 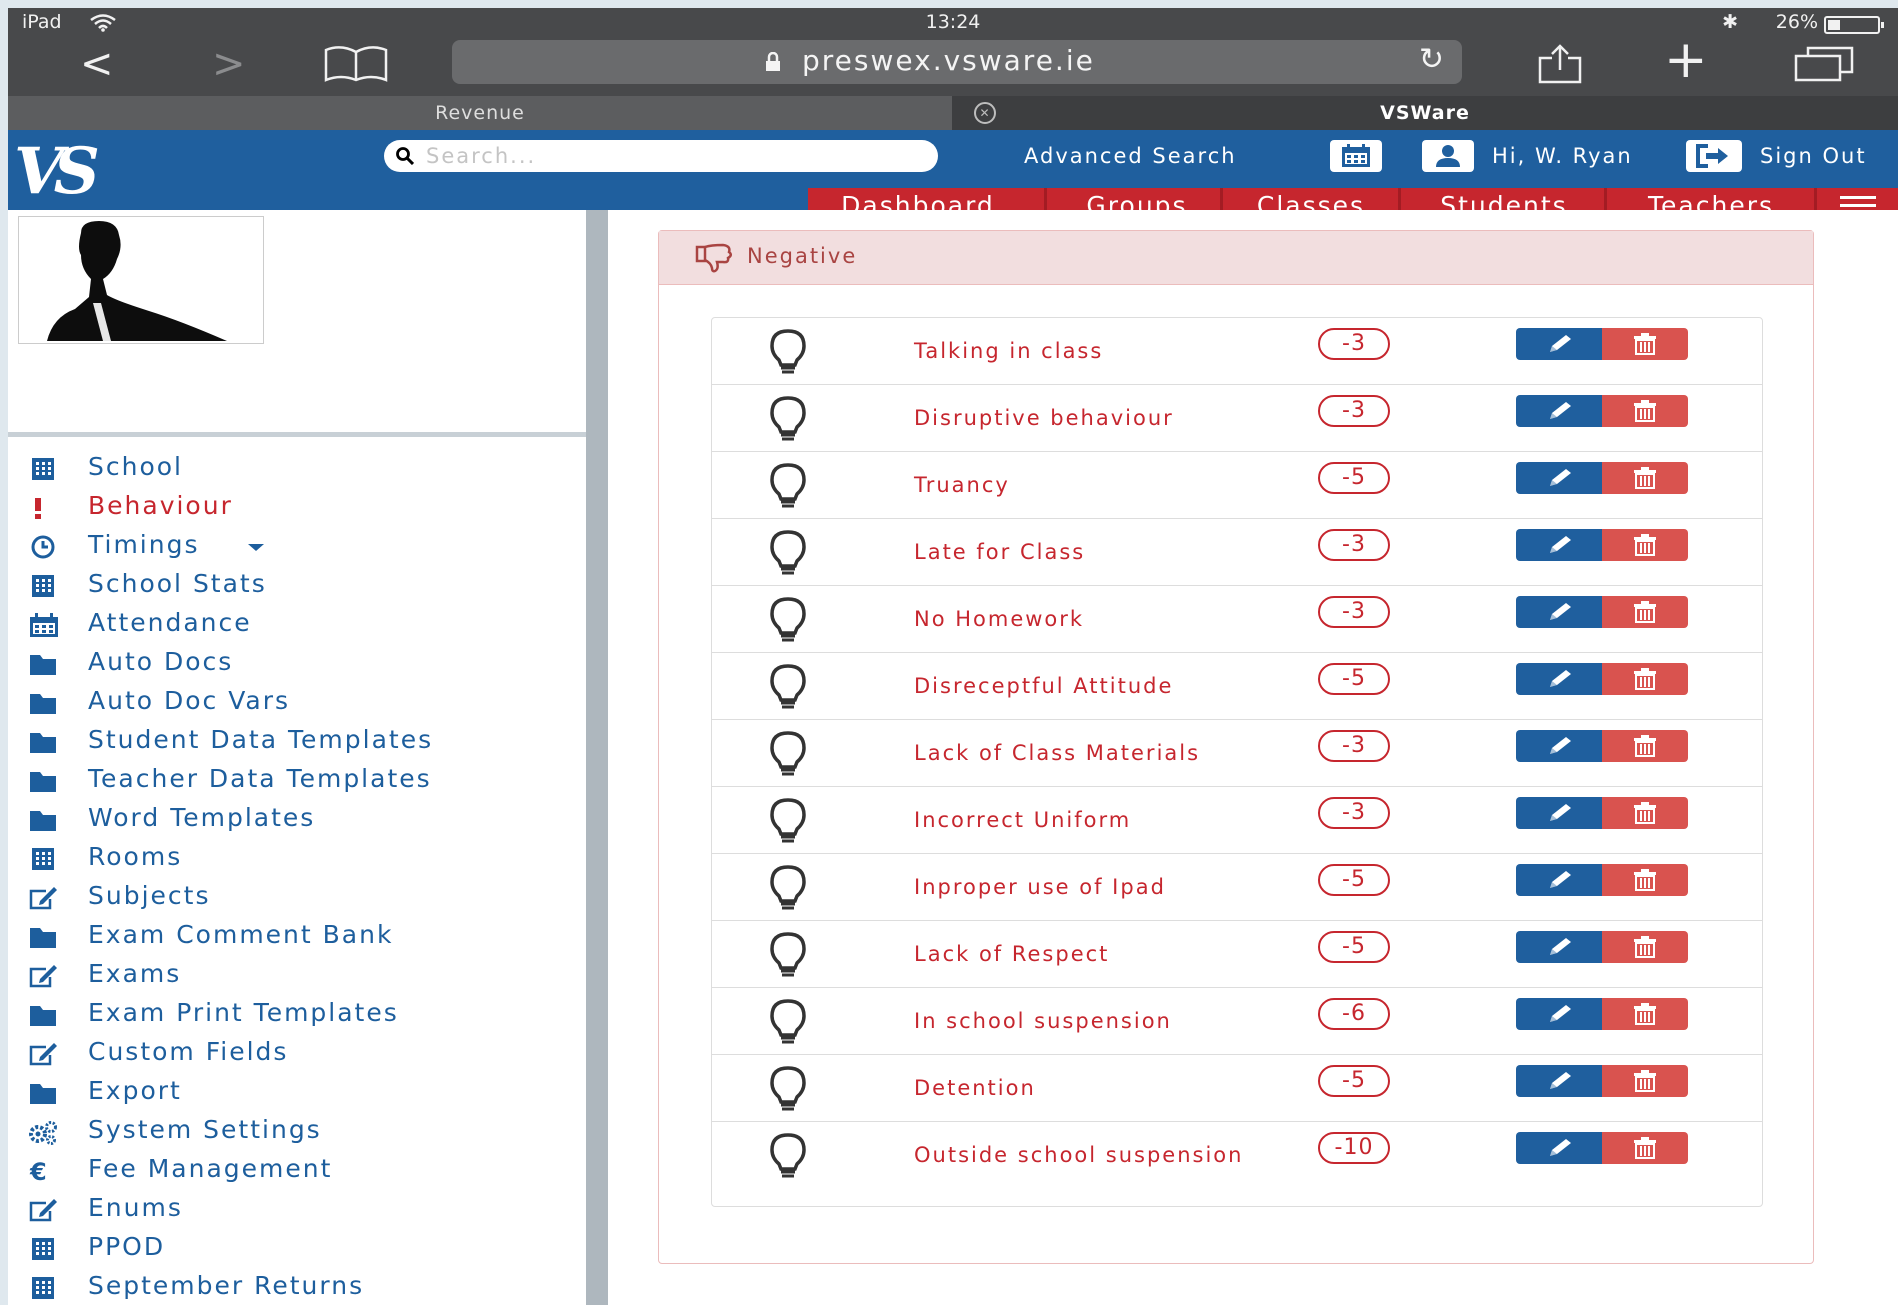 I want to click on lightbulb-icon, so click(x=788, y=1022).